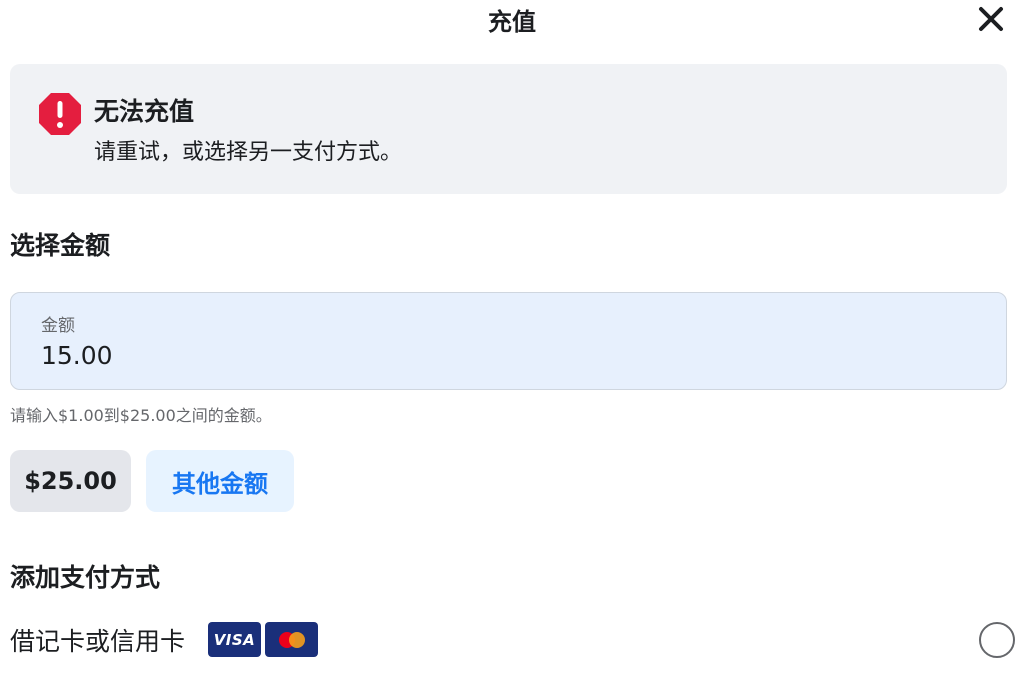  What do you see at coordinates (220, 481) in the screenshot?
I see `amount-option-other: 其他金额` at bounding box center [220, 481].